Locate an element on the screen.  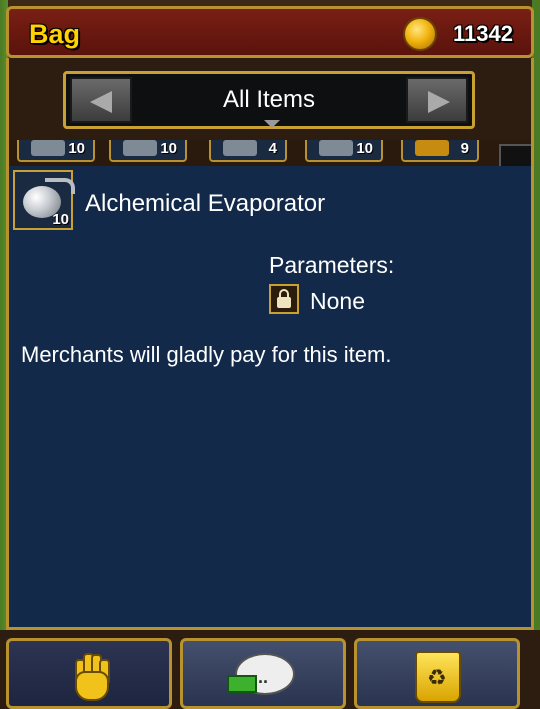
caret-down-icon is located at coordinates (272, 124).